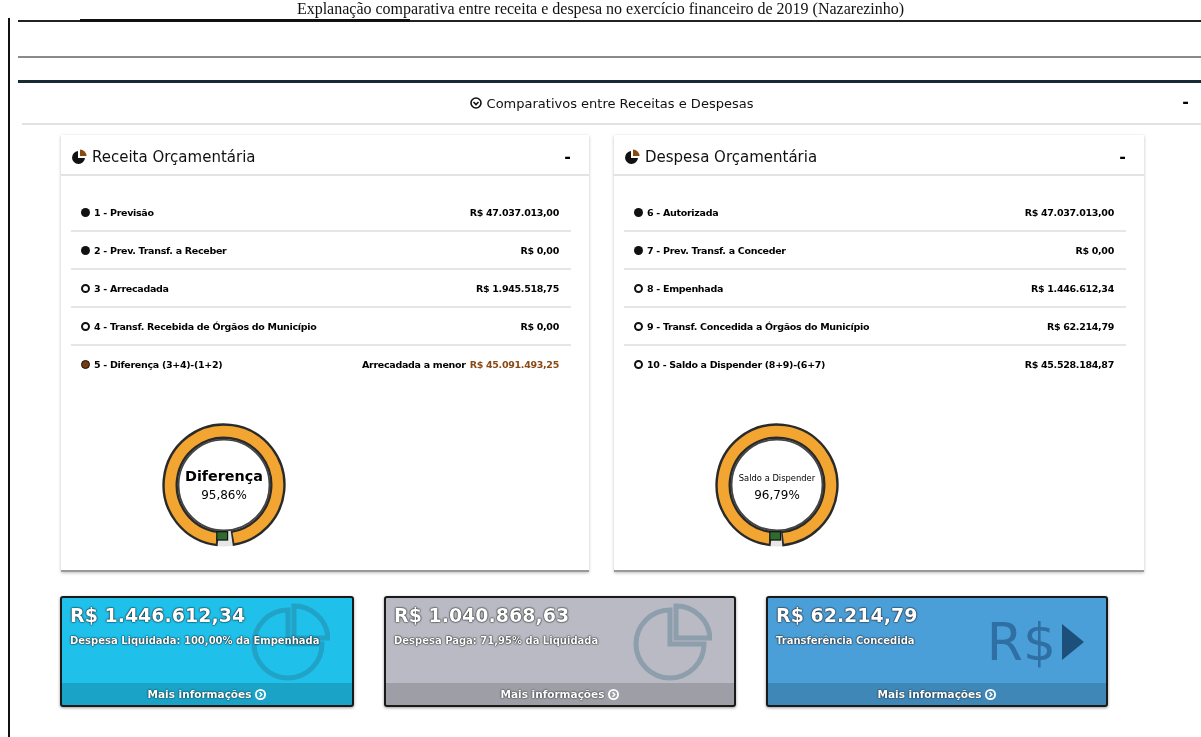  What do you see at coordinates (758, 326) in the screenshot?
I see `row-label: 9 - Transf. Concedida a Órgãos do Município` at bounding box center [758, 326].